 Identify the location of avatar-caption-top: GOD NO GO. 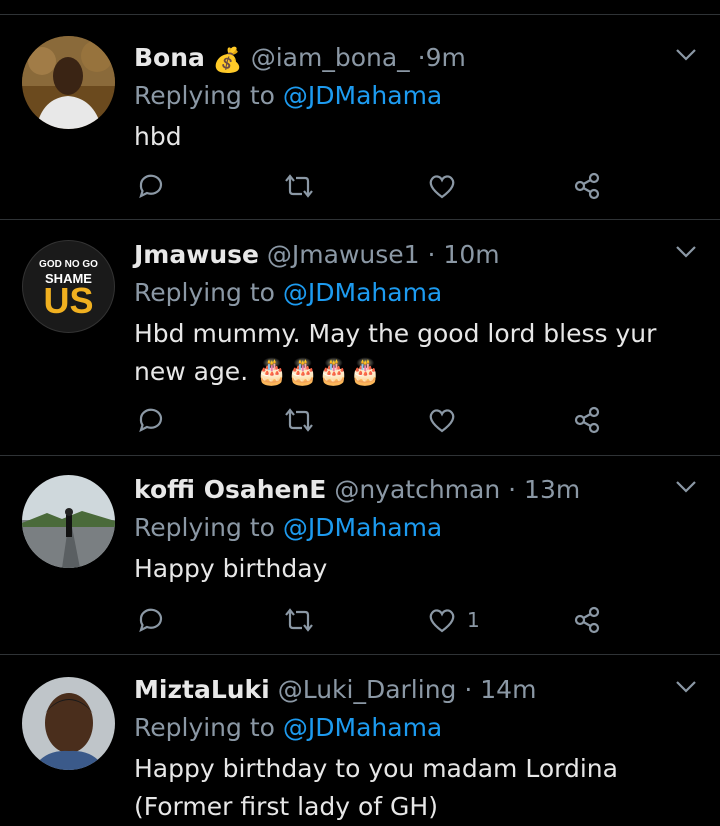
(68, 264).